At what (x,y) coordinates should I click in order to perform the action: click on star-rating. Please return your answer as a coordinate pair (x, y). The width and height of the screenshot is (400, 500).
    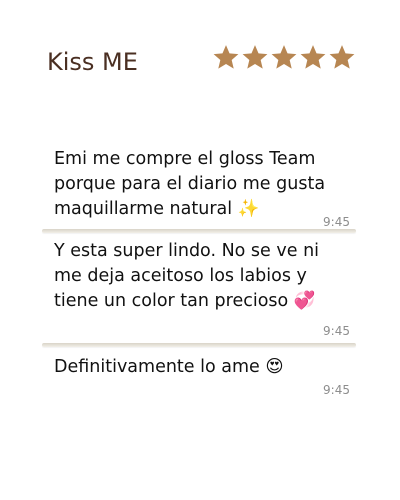
    Looking at the image, I should click on (284, 59).